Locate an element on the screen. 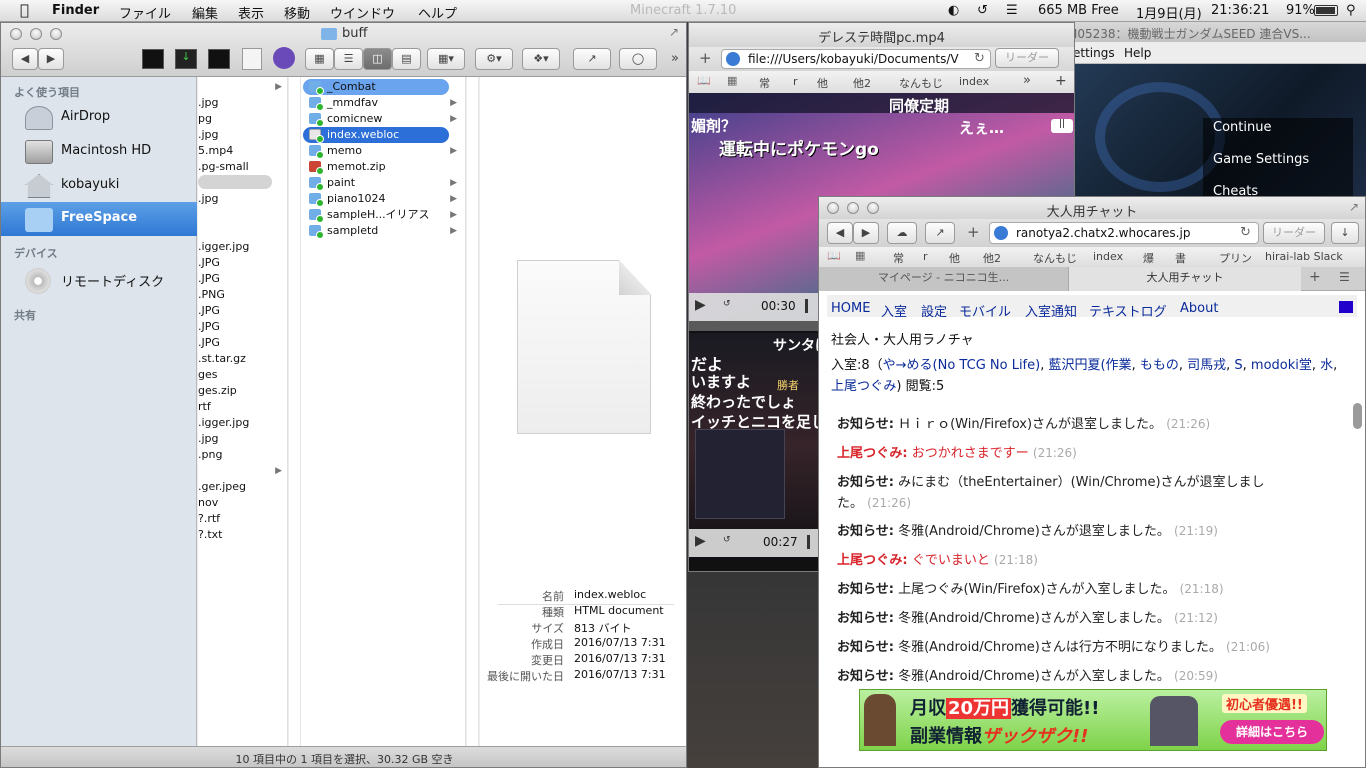 The width and height of the screenshot is (1366, 768). sync-icon: ◐ is located at coordinates (953, 10).